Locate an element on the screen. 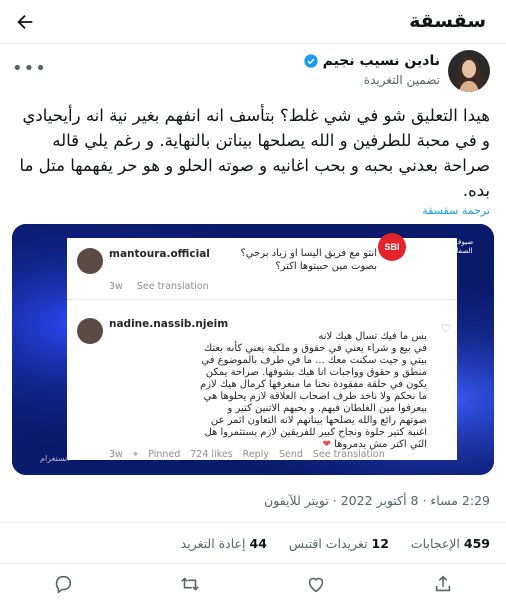  tweet-date: 8 أكتوبر 2022 is located at coordinates (380, 500).